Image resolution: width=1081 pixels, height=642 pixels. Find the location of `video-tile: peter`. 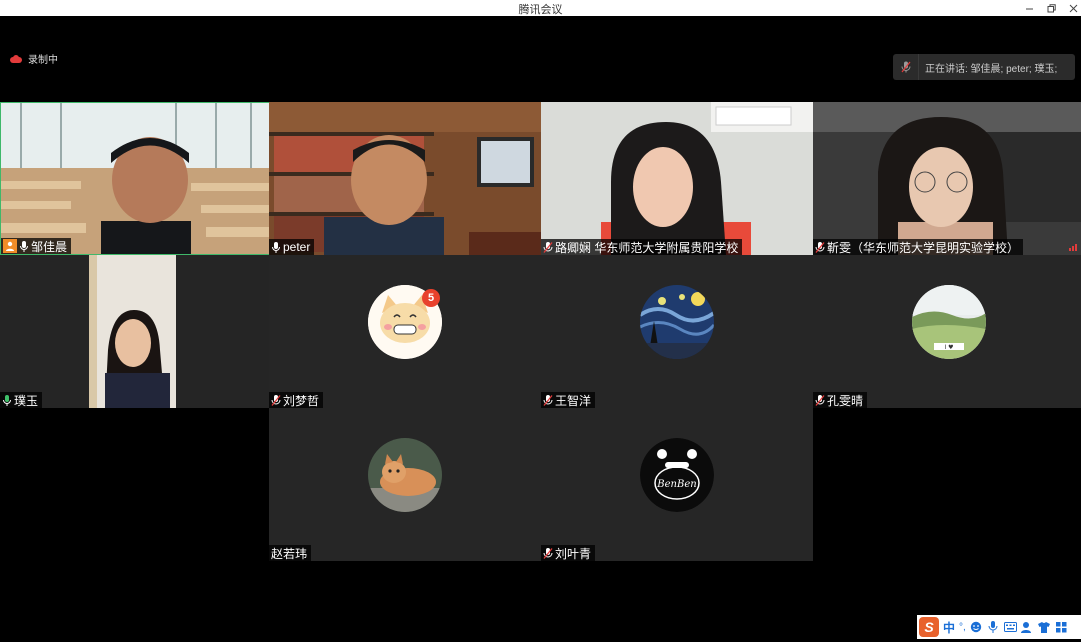

video-tile: peter is located at coordinates (405, 178).